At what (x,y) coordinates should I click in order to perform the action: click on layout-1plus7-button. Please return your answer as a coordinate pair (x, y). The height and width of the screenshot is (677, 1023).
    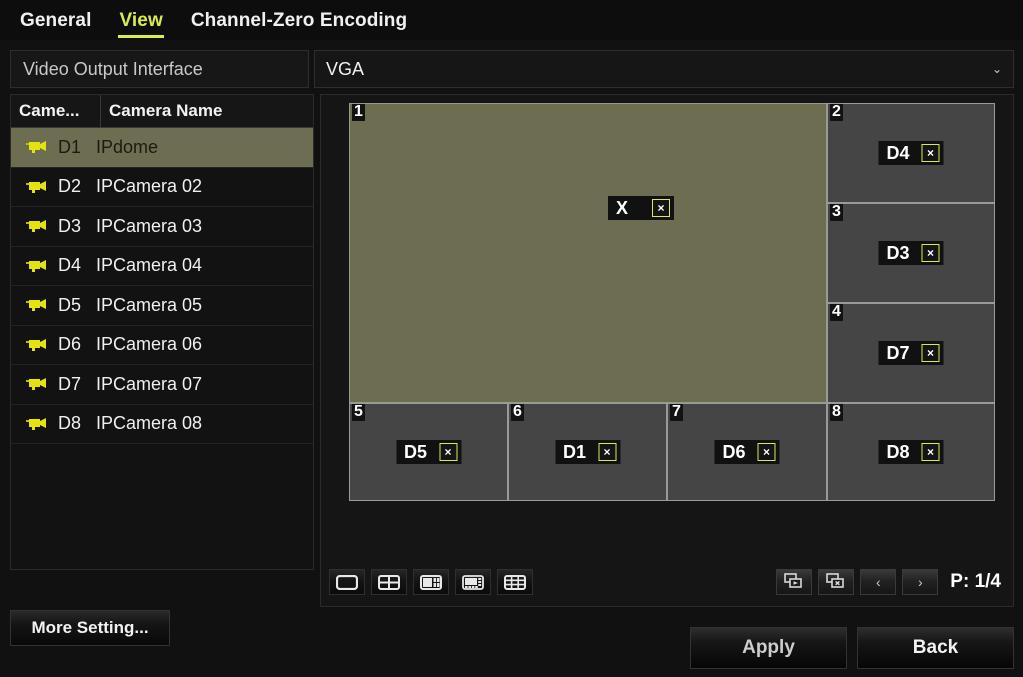
    Looking at the image, I should click on (473, 582).